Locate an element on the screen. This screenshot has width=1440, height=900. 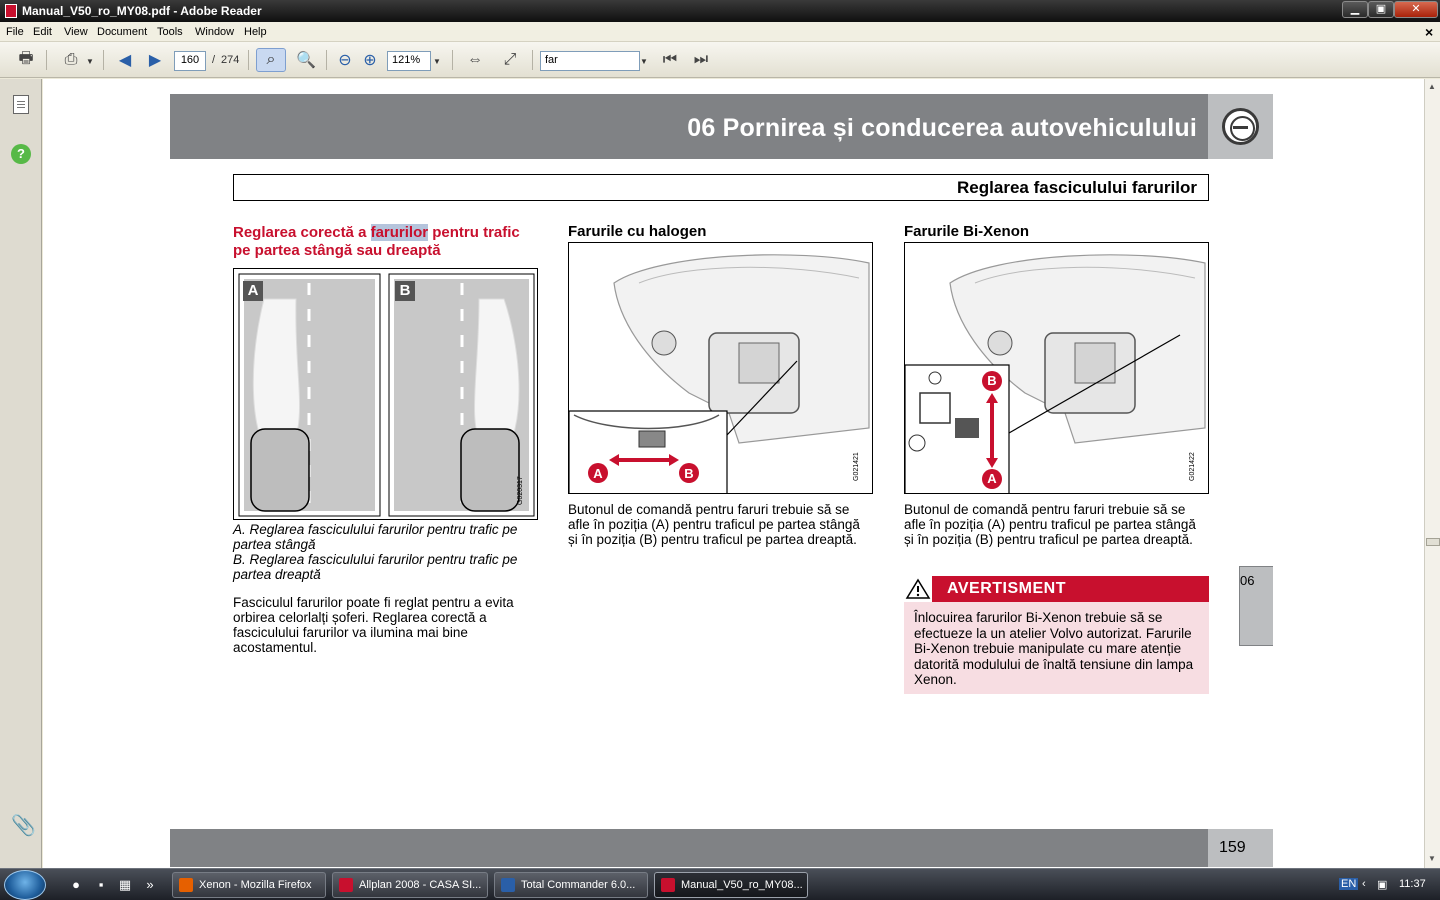
bixenon-label-a: A is located at coordinates (992, 478).